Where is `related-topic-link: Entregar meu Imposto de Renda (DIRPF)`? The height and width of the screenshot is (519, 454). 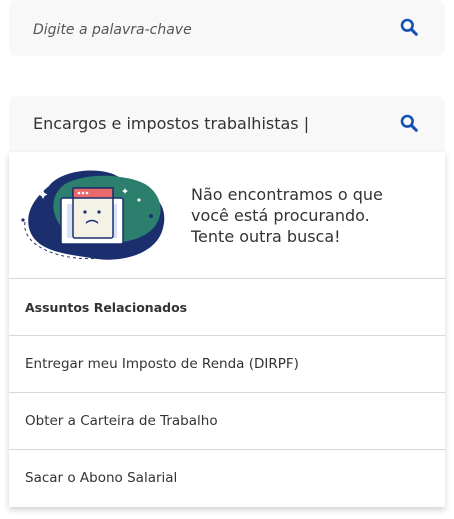
related-topic-link: Entregar meu Imposto de Renda (DIRPF) is located at coordinates (227, 364).